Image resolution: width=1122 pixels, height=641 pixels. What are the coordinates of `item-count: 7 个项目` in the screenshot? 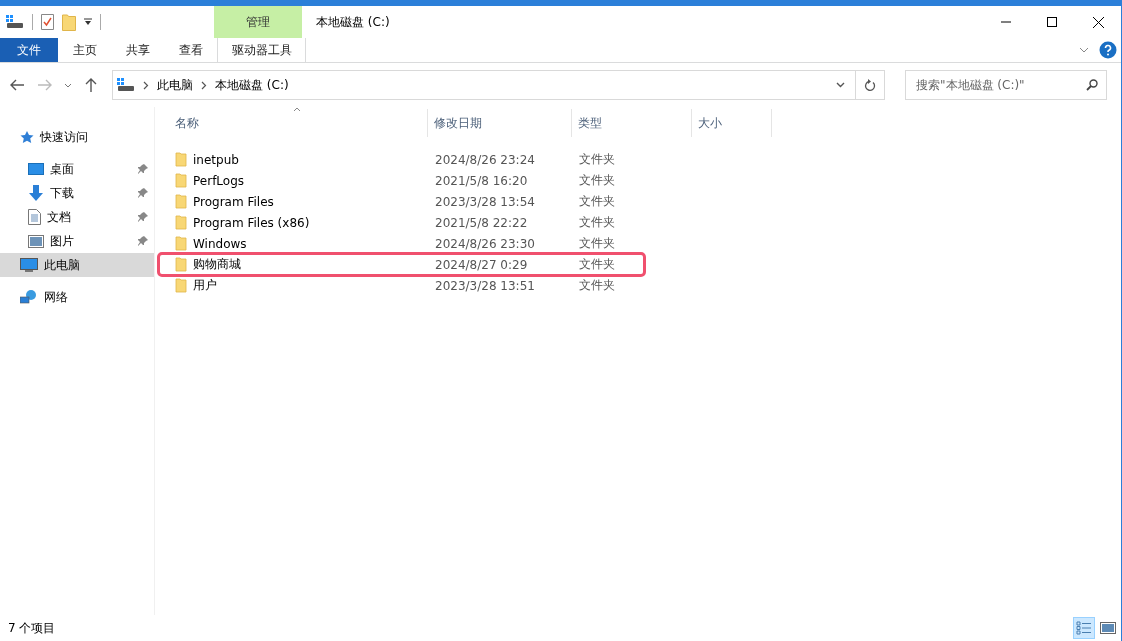 It's located at (32, 628).